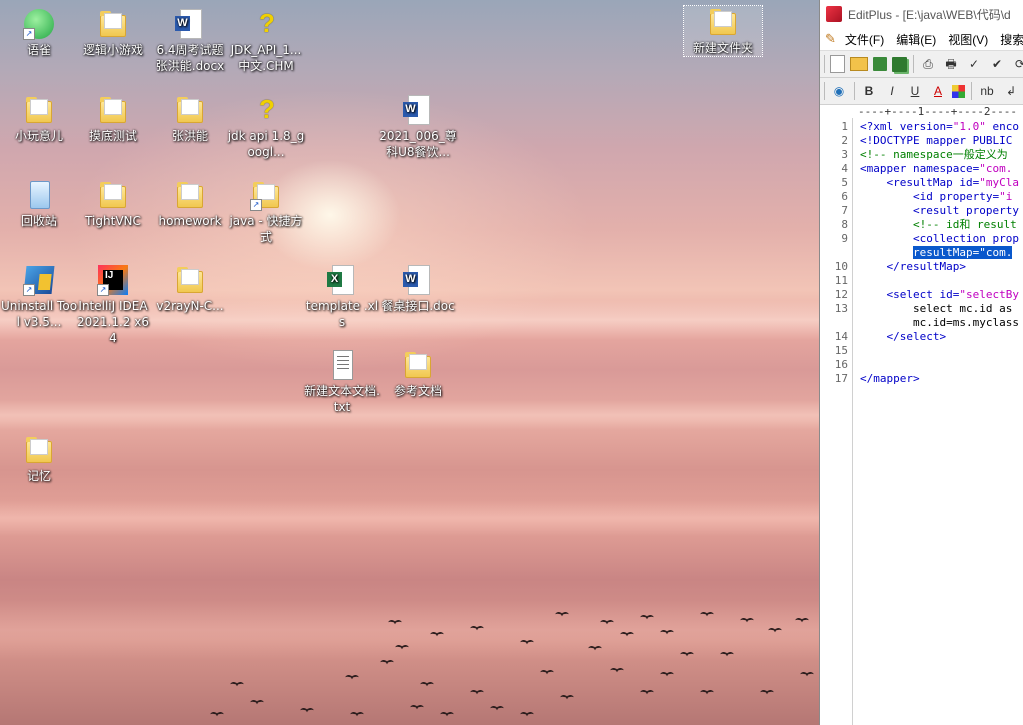 Image resolution: width=1023 pixels, height=725 pixels. What do you see at coordinates (987, 91) in the screenshot?
I see `nbsp-button: nb` at bounding box center [987, 91].